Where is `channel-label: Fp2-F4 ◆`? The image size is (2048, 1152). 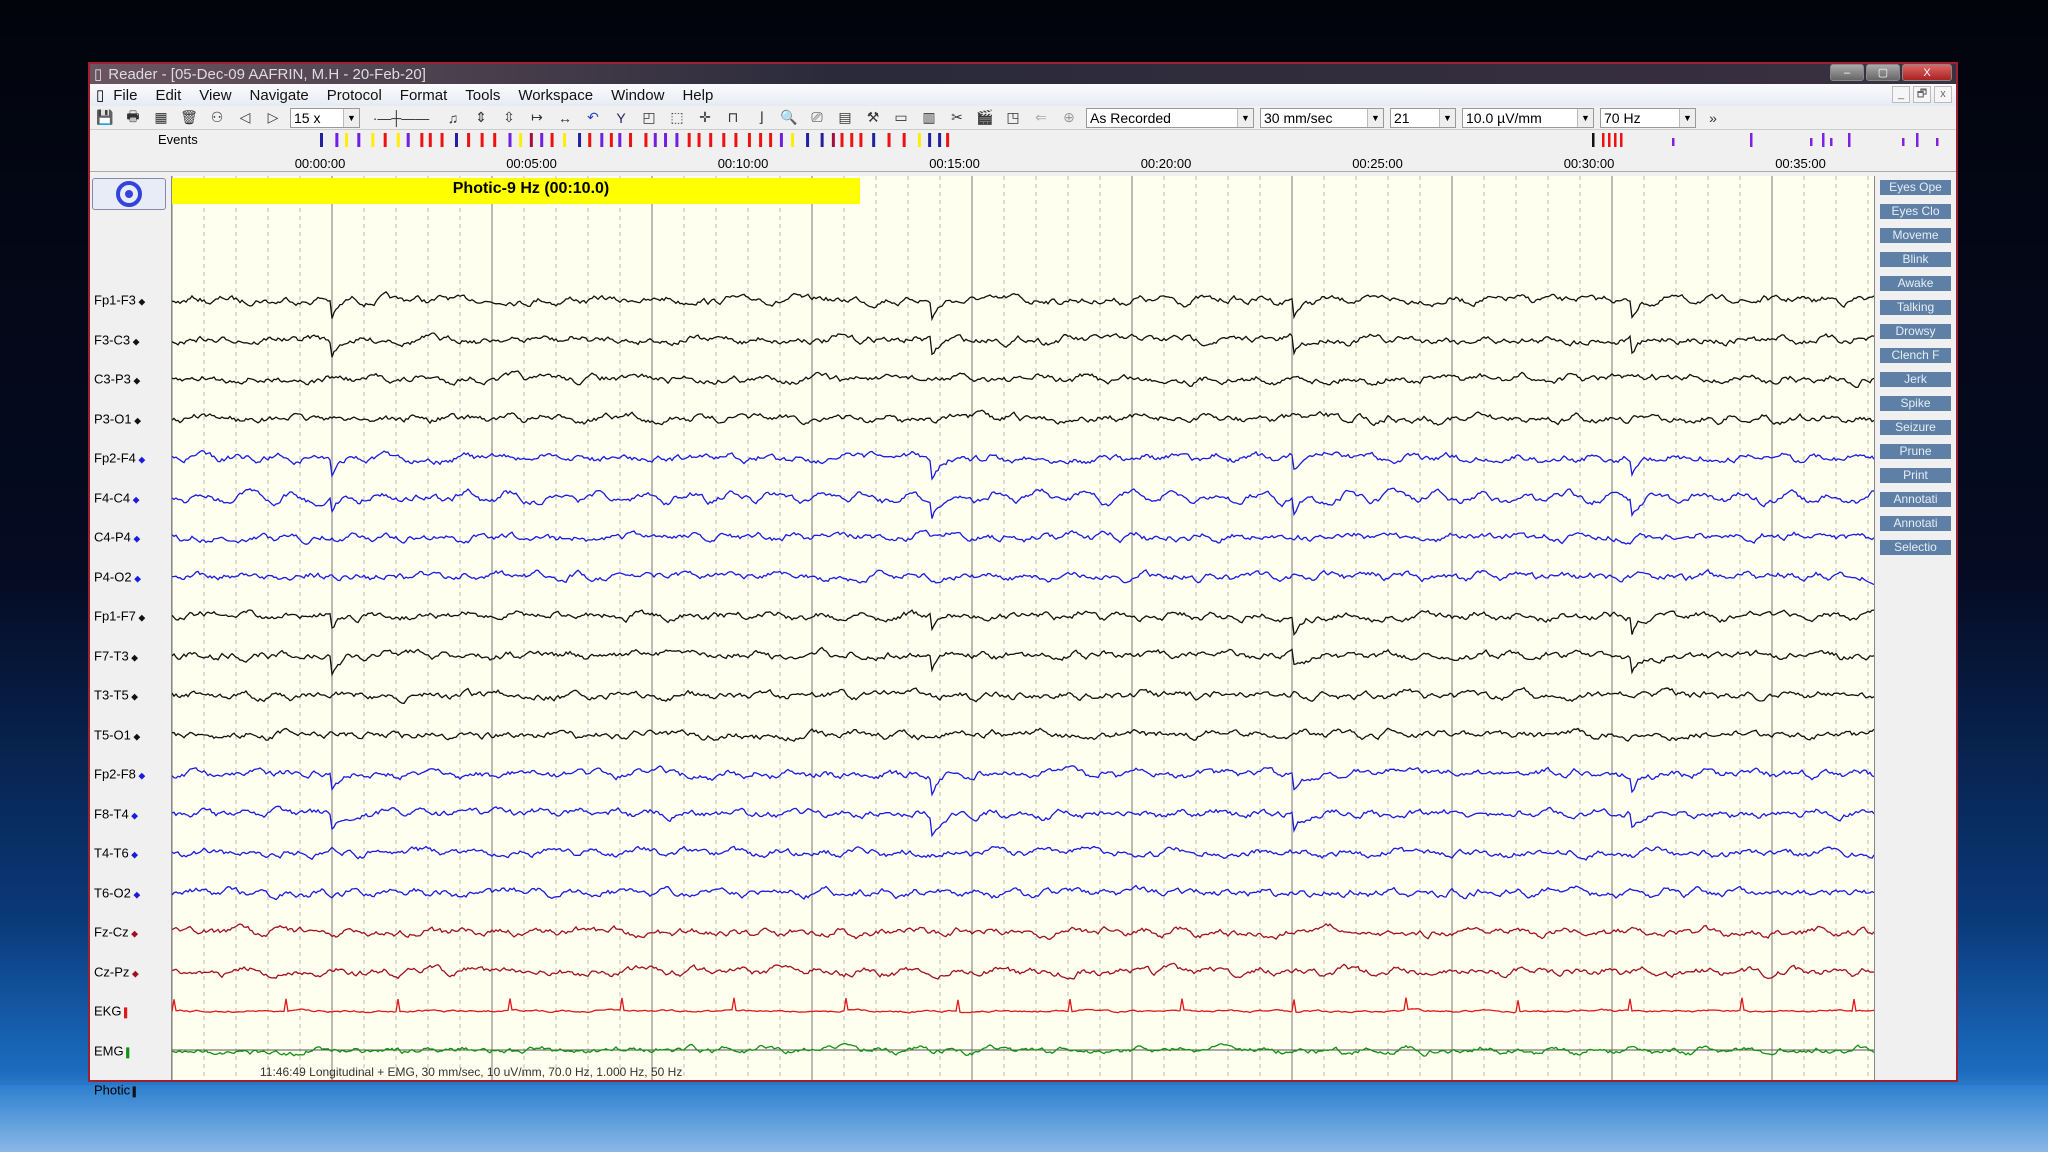 channel-label: Fp2-F4 ◆ is located at coordinates (119, 458).